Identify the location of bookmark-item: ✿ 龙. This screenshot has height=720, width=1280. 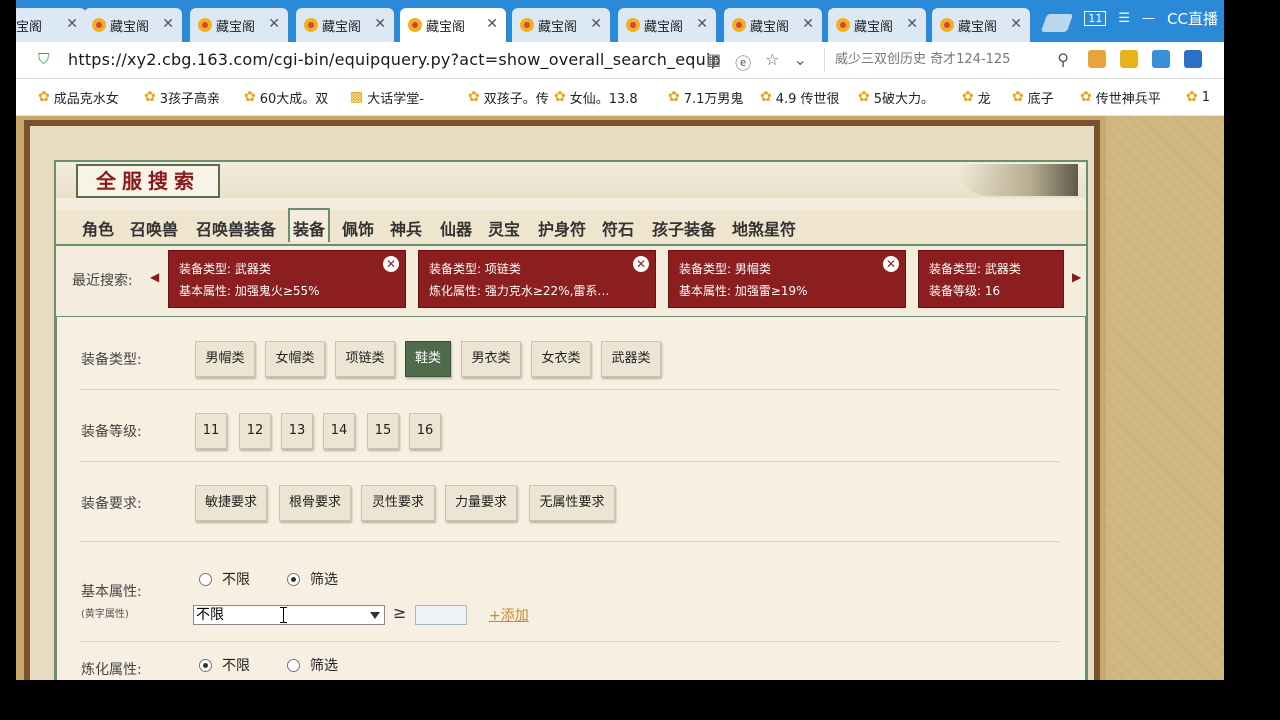
(976, 97).